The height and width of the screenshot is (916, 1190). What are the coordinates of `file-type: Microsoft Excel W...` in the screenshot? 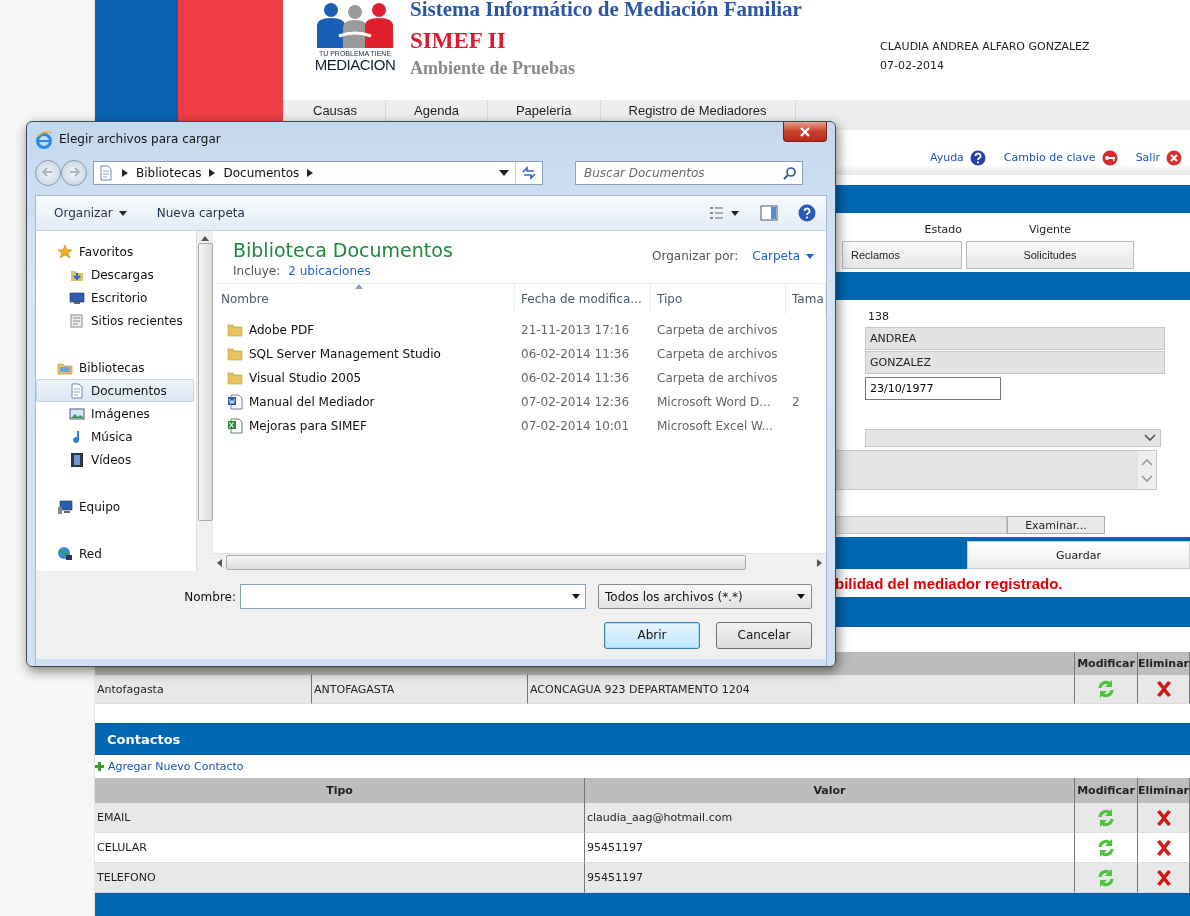 It's located at (715, 426).